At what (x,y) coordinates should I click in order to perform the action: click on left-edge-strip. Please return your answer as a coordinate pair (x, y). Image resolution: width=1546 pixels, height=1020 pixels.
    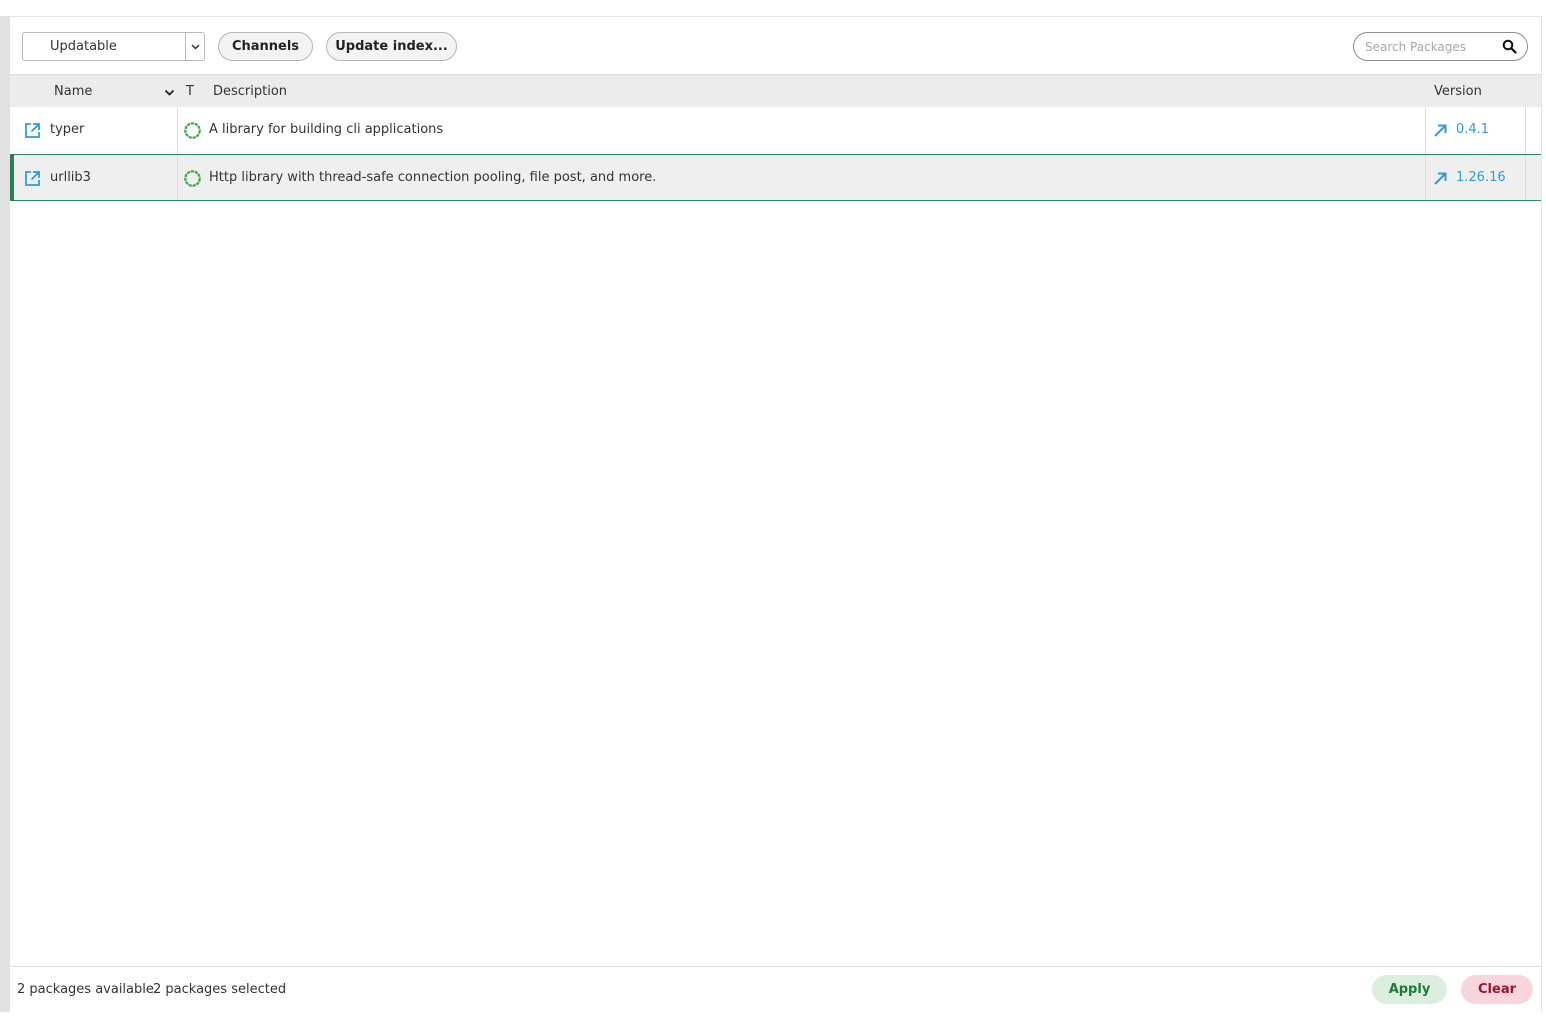
    Looking at the image, I should click on (5, 514).